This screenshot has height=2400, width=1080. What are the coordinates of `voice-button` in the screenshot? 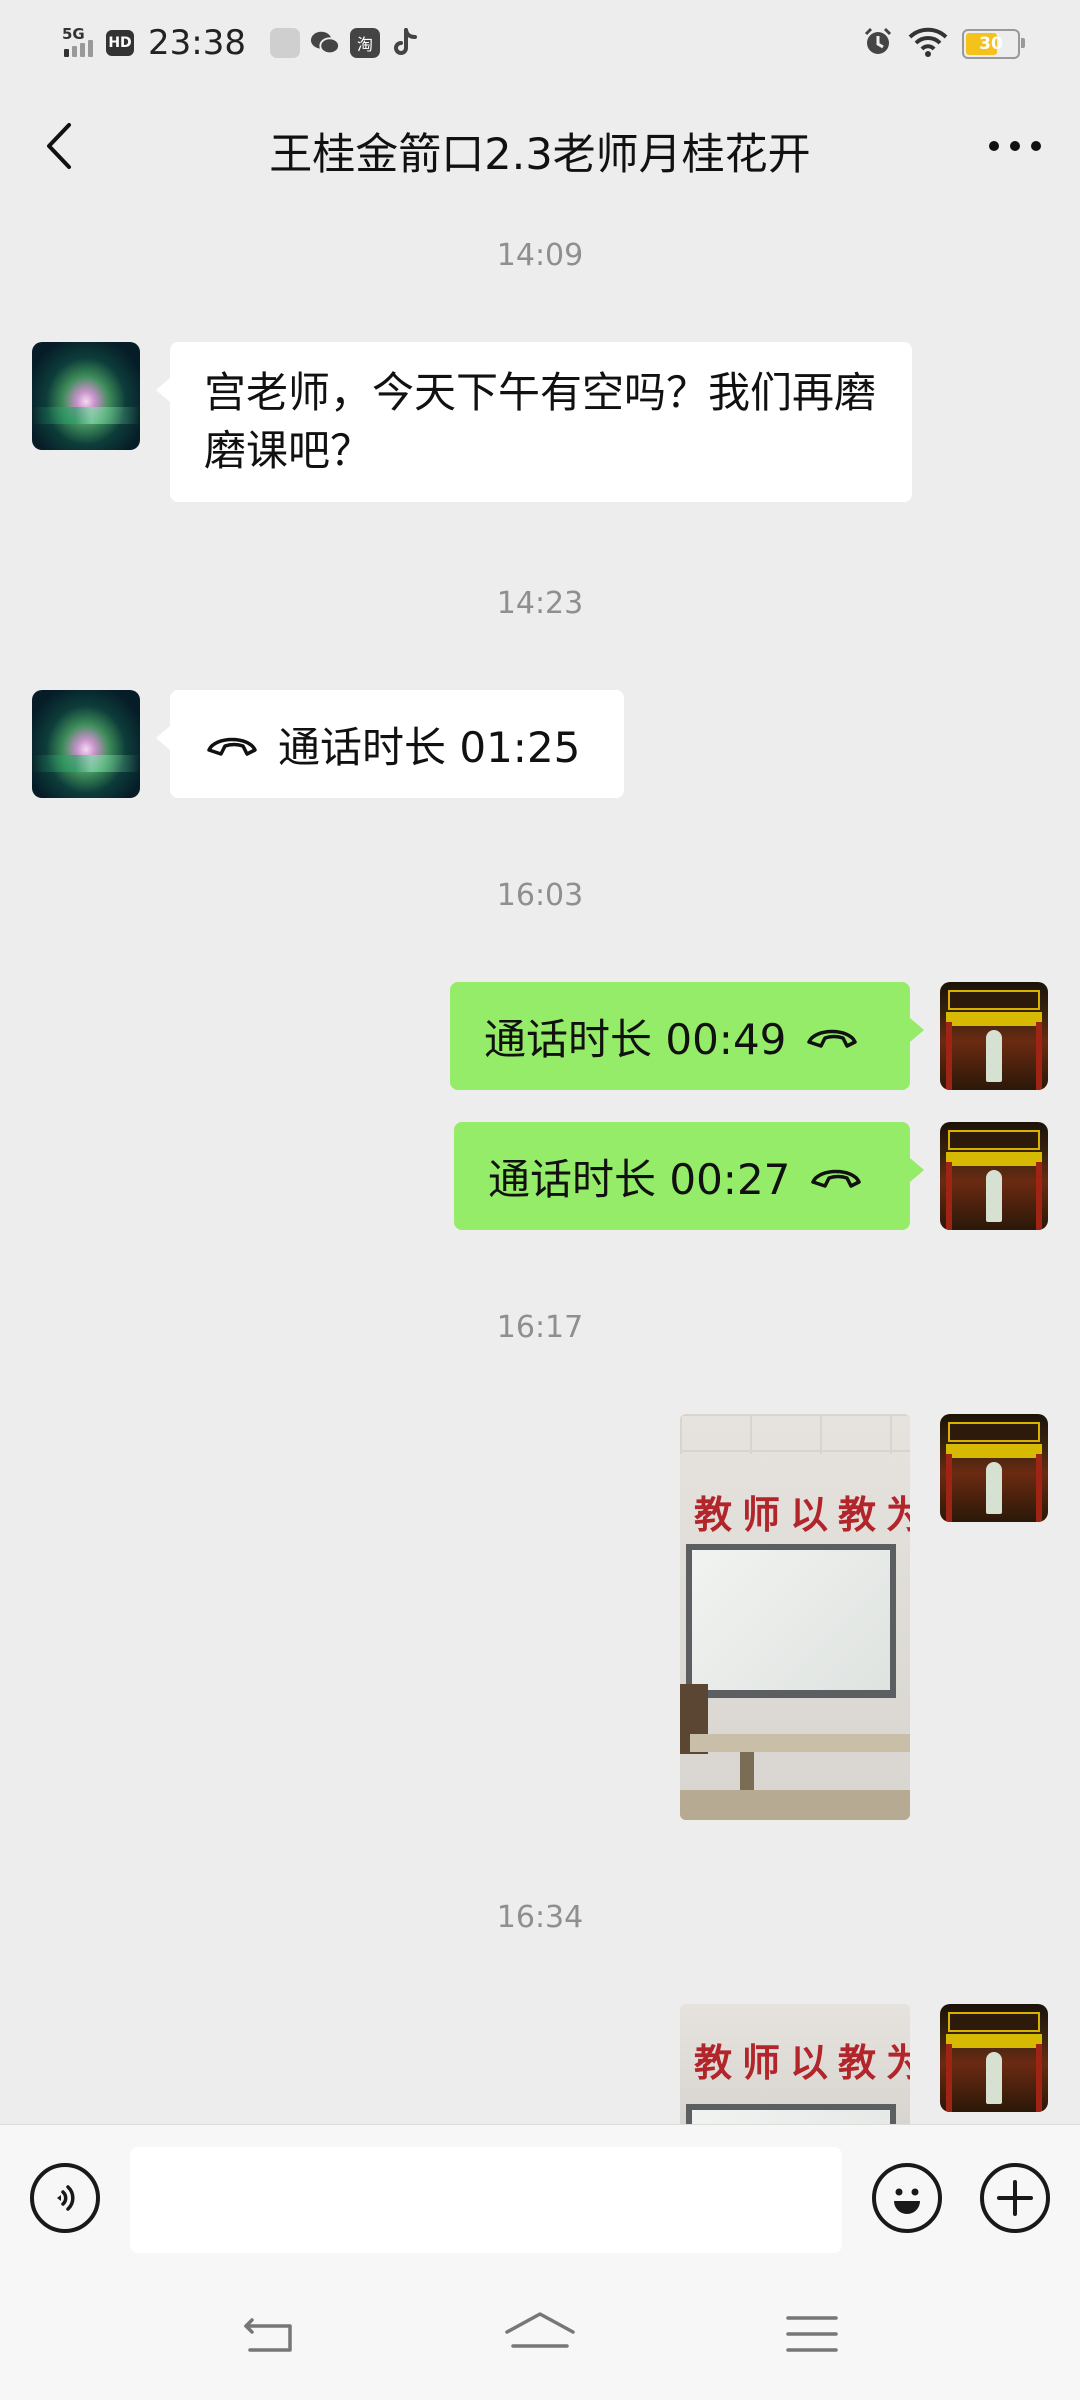 It's located at (65, 2198).